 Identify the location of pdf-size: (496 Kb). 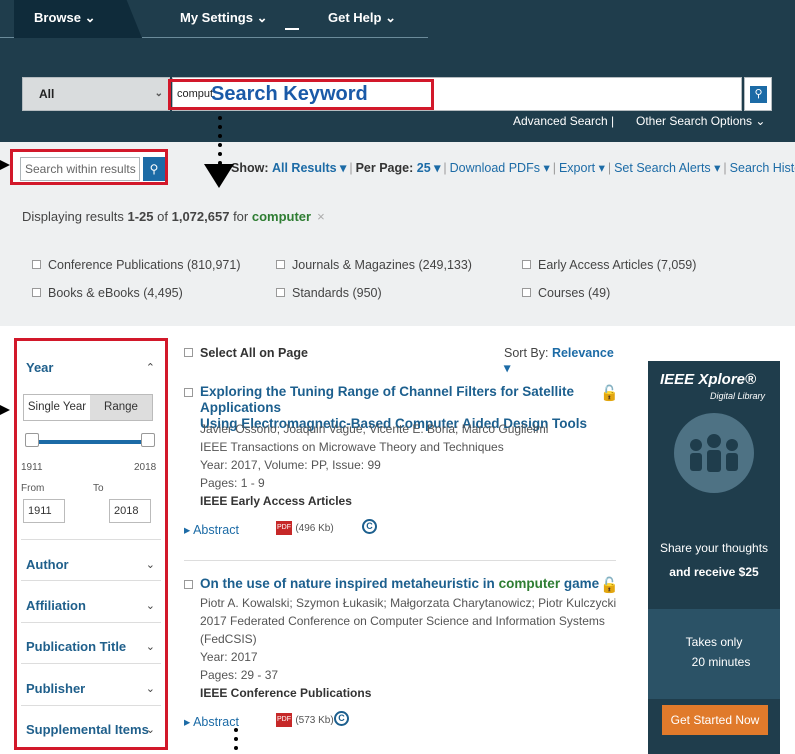
(314, 528).